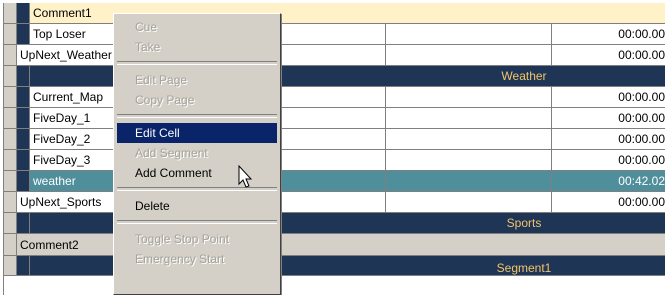  What do you see at coordinates (197, 80) in the screenshot?
I see `menu-item-edit-page: Edit Page` at bounding box center [197, 80].